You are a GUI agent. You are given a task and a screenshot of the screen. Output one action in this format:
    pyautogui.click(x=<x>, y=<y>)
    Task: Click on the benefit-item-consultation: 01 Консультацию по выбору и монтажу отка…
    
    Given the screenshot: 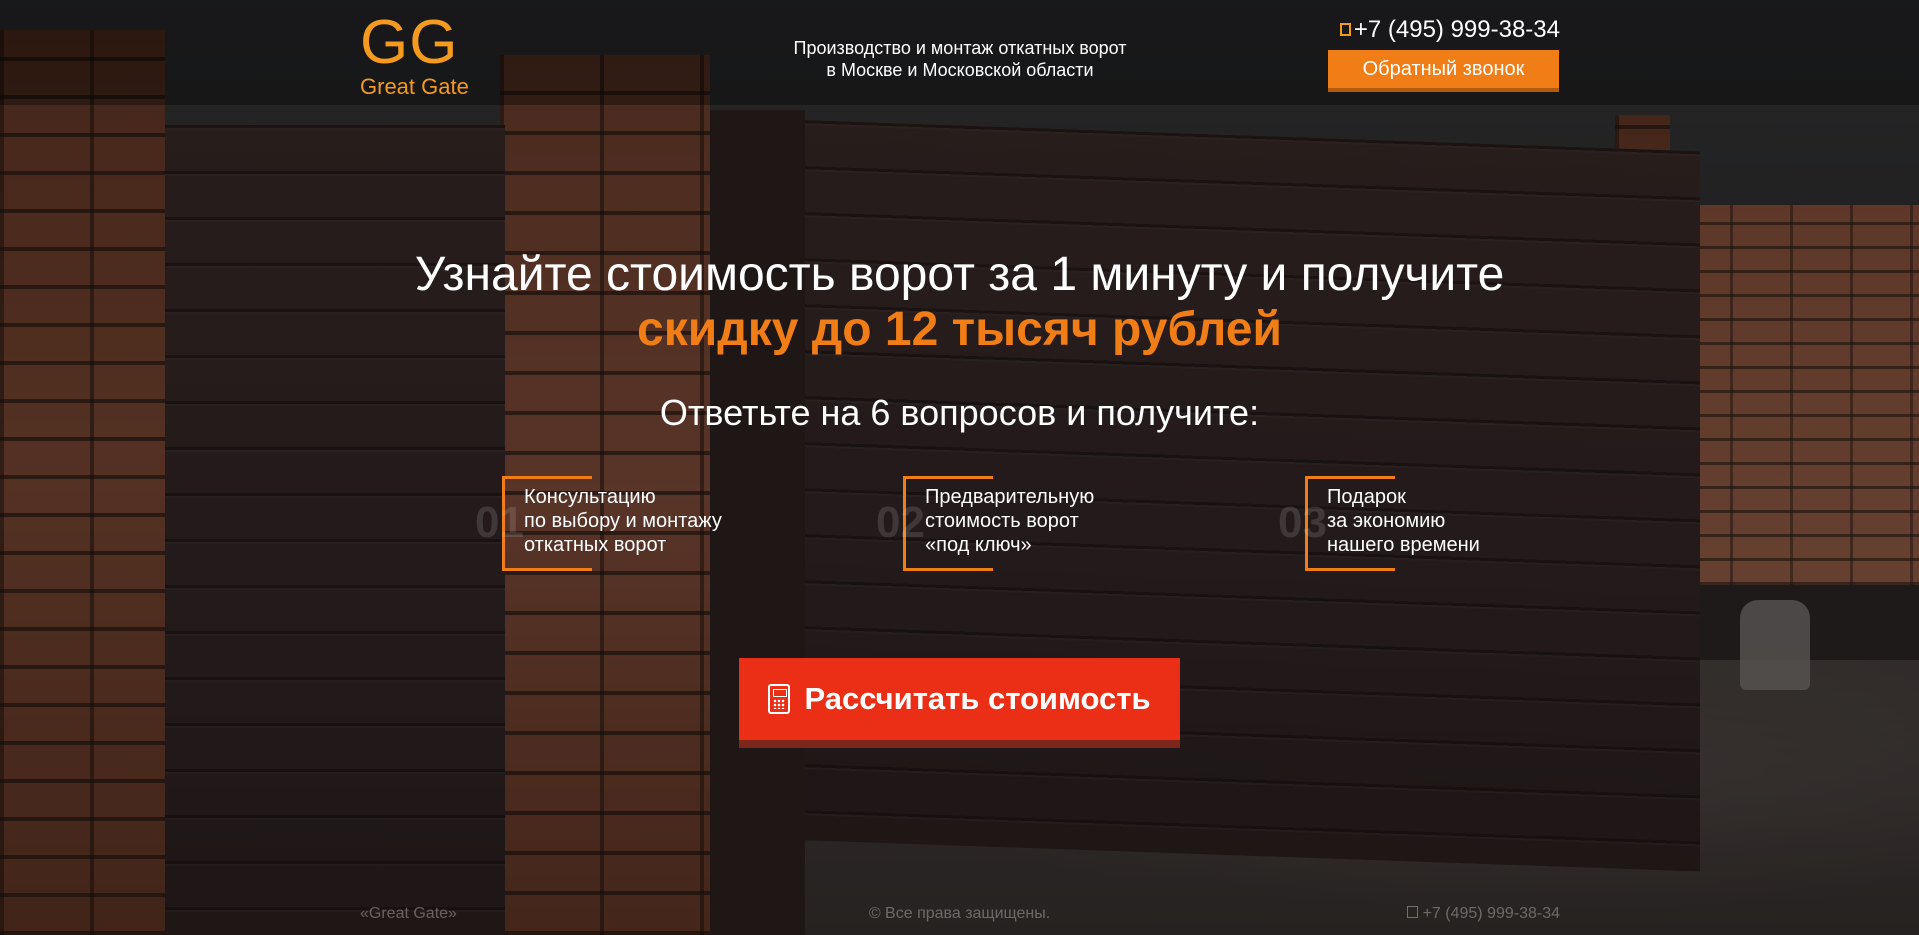 What is the action you would take?
    pyautogui.click(x=638, y=523)
    